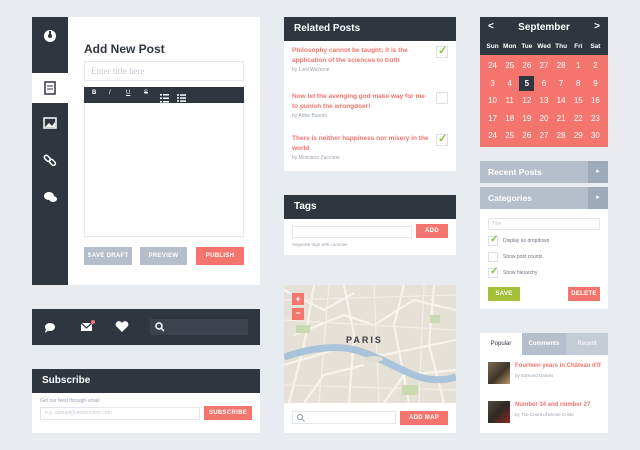  Describe the element at coordinates (526, 119) in the screenshot. I see `calendar-day: 19` at that location.